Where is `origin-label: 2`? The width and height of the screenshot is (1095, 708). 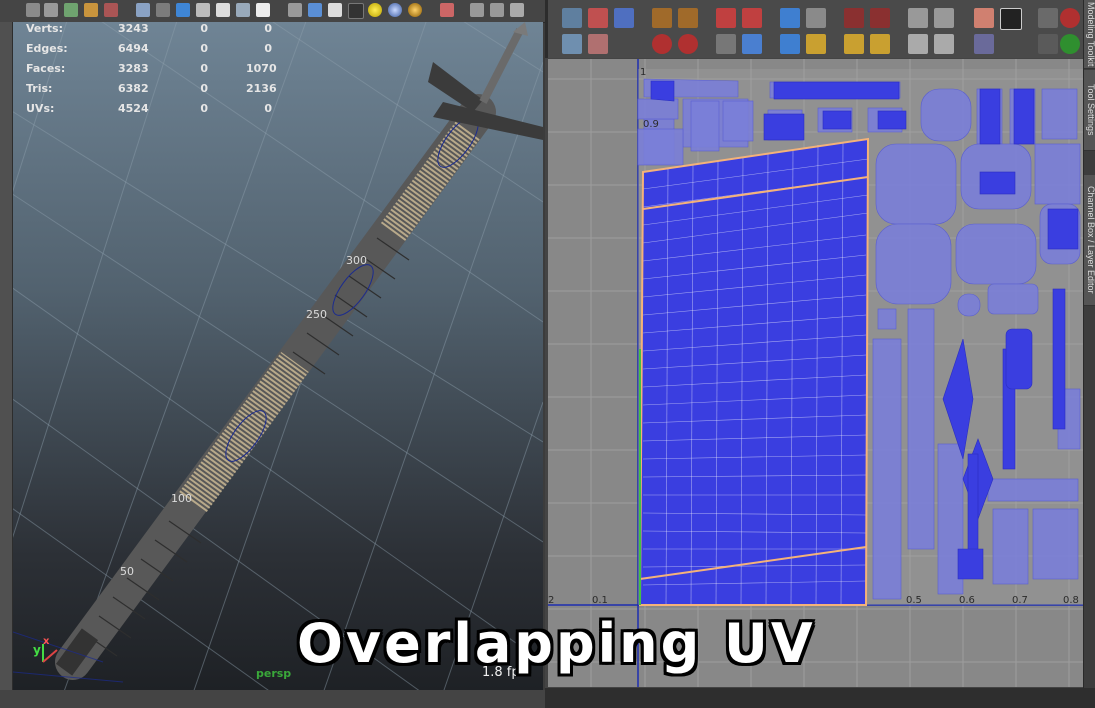 origin-label: 2 is located at coordinates (551, 600).